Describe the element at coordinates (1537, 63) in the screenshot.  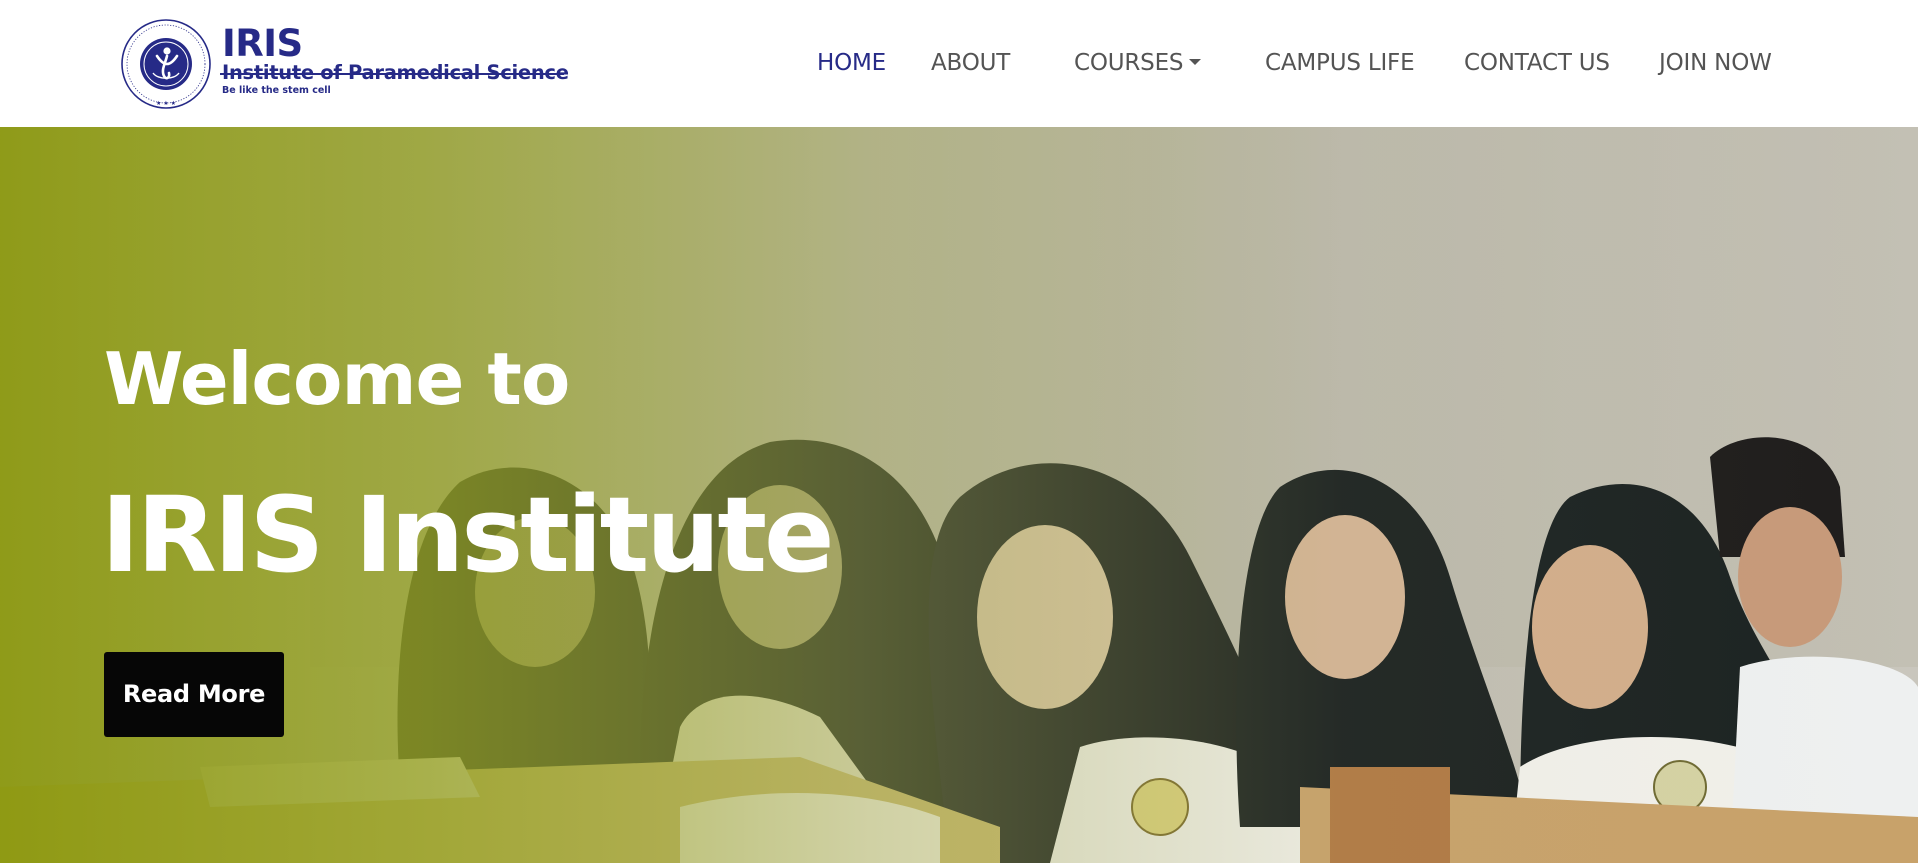
I see `nav-item-contact-us: CONTACT US` at that location.